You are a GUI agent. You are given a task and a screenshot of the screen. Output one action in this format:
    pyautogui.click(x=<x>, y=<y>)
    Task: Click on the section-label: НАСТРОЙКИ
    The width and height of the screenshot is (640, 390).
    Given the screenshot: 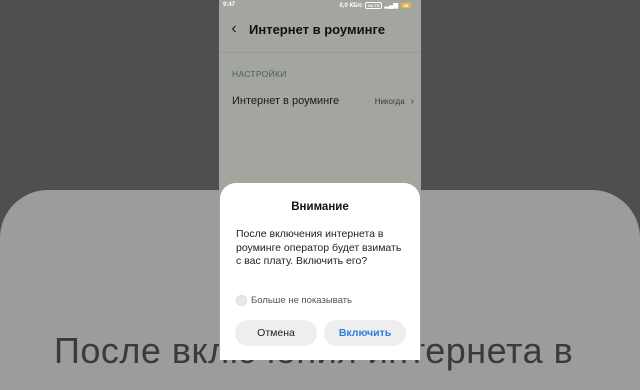 What is the action you would take?
    pyautogui.click(x=259, y=74)
    